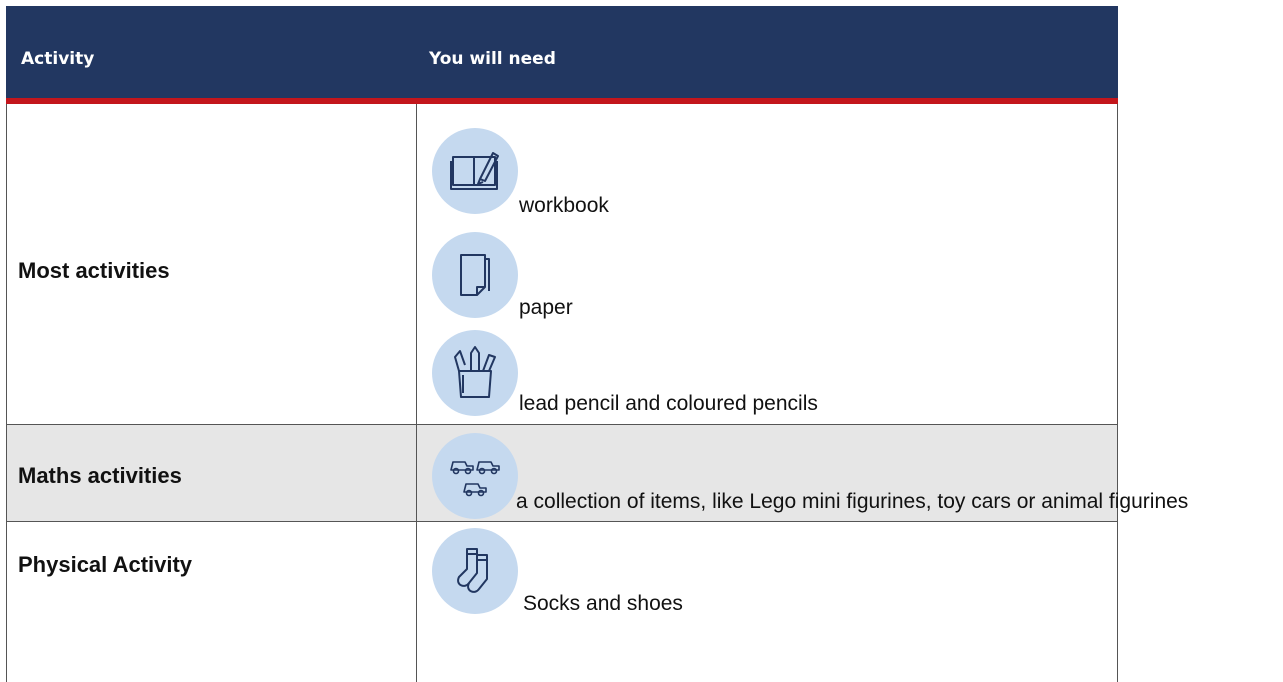  Describe the element at coordinates (100, 475) in the screenshot. I see `row-label: Maths activities` at that location.